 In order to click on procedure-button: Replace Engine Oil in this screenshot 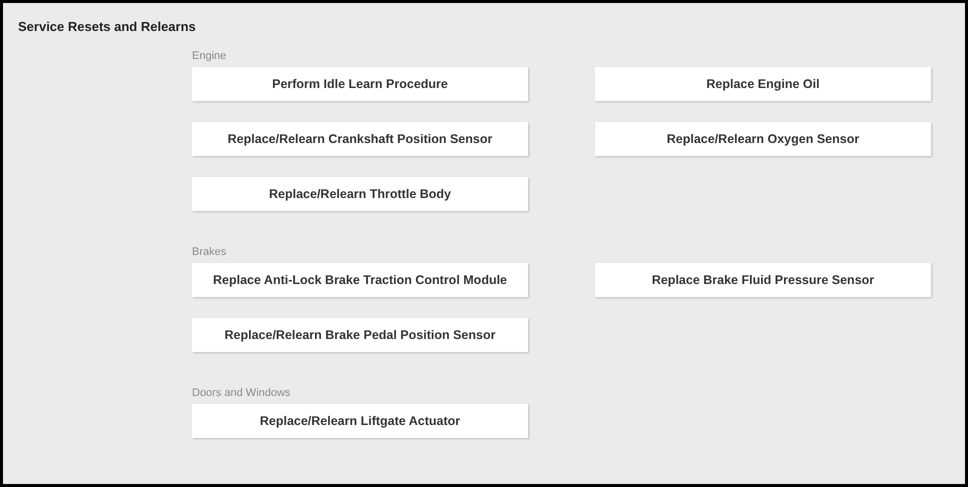, I will do `click(763, 84)`.